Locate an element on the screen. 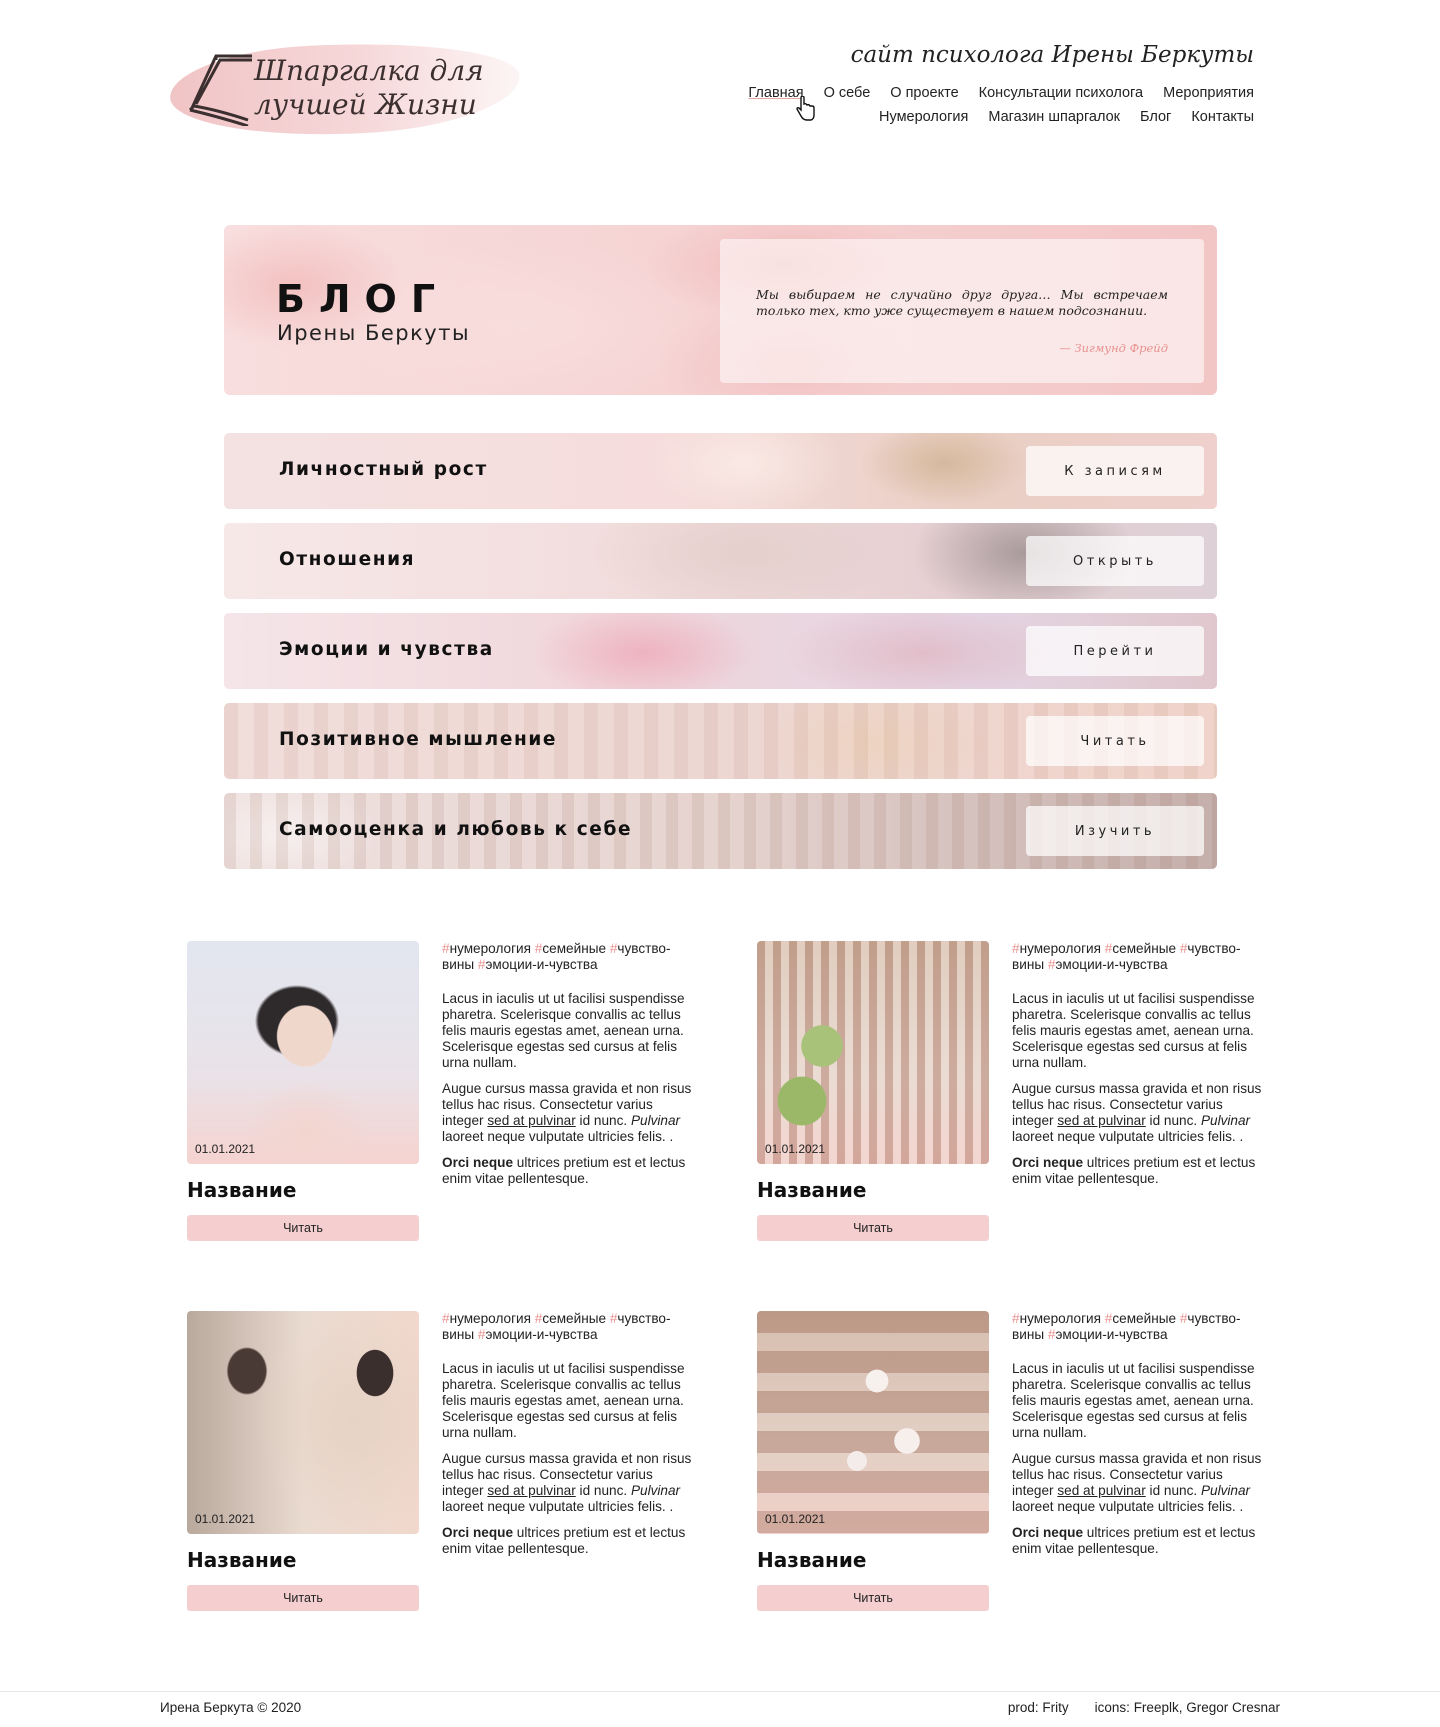  footer-icons-credit: icons: Freeplk, Gregor Cresnar is located at coordinates (1187, 1707).